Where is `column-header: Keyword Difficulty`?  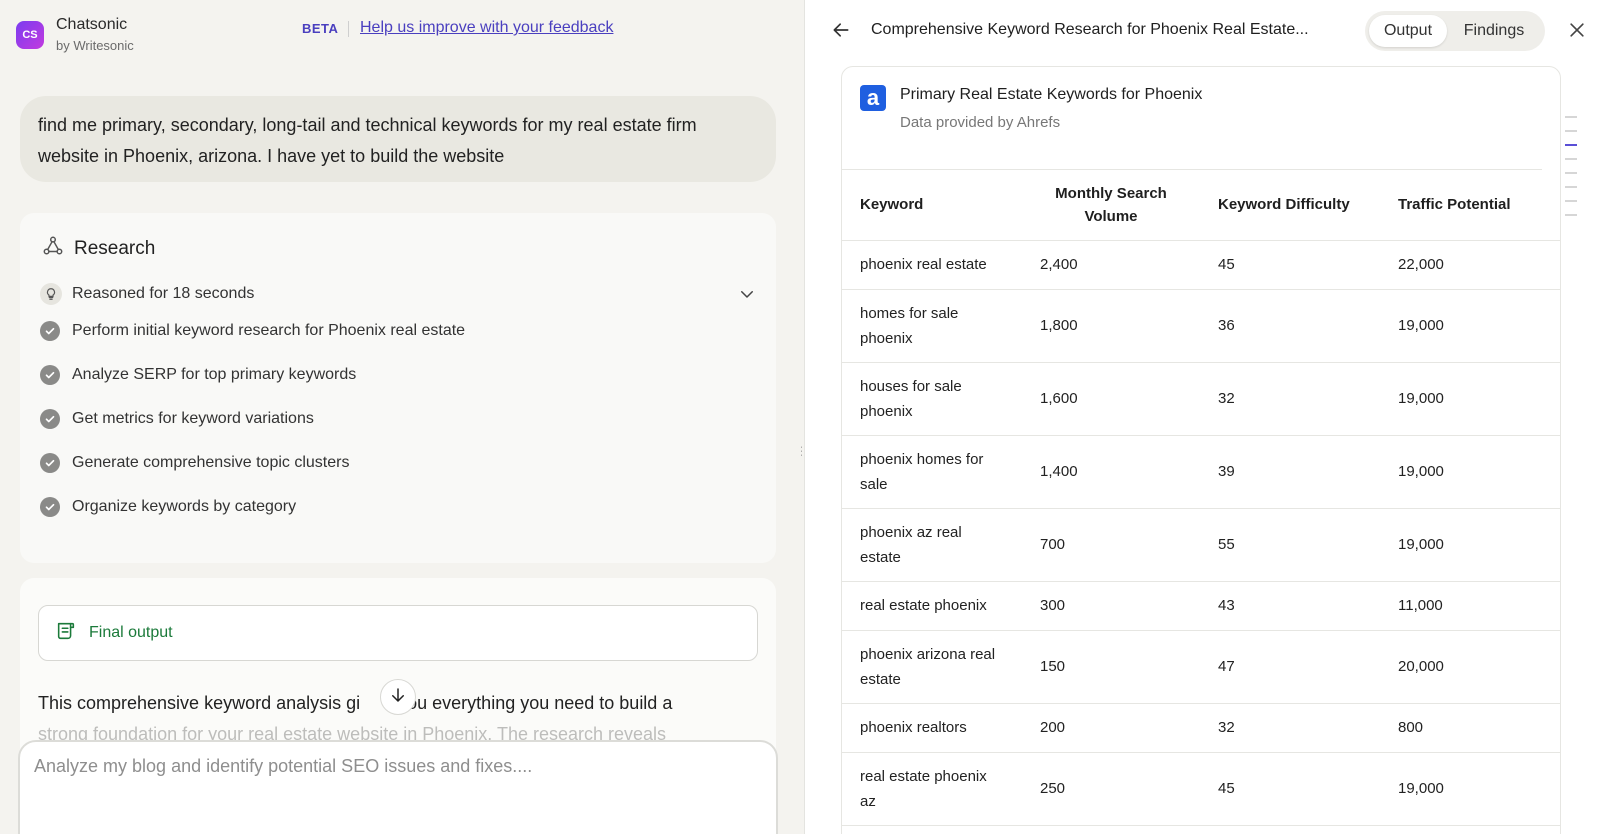
column-header: Keyword Difficulty is located at coordinates (1290, 205).